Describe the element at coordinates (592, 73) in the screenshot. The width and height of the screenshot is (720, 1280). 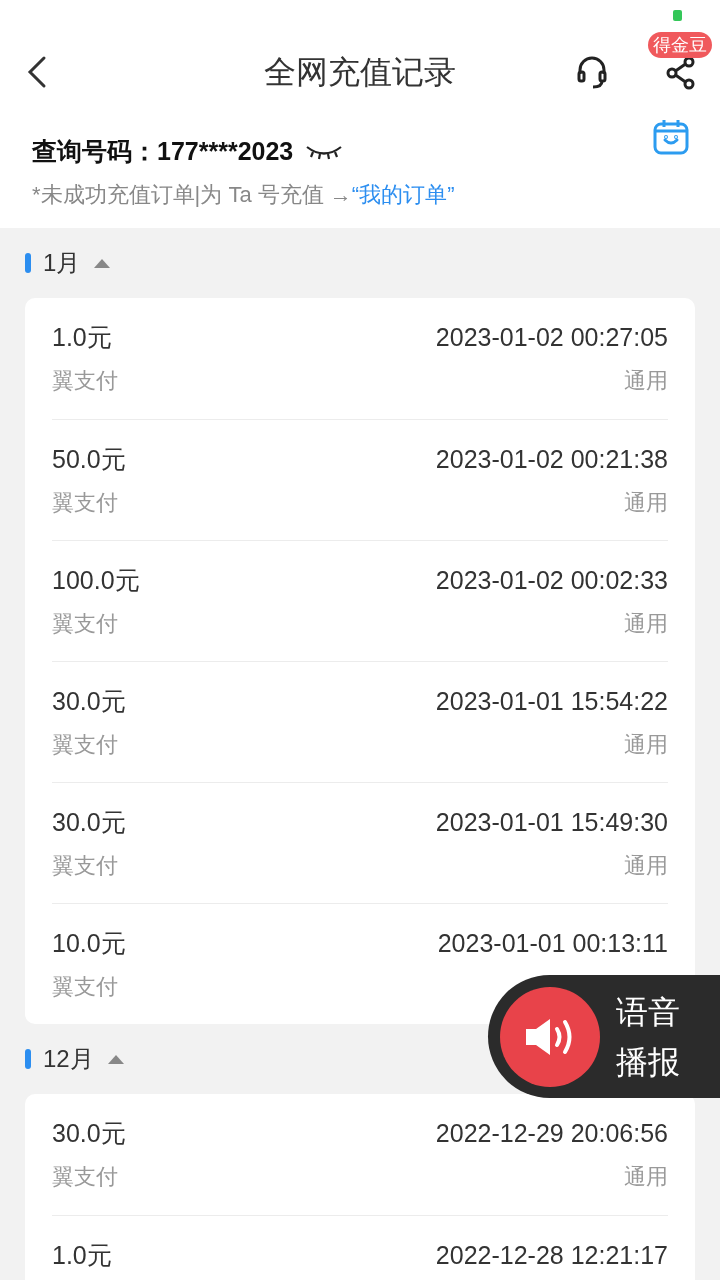
I see `headset-icon` at that location.